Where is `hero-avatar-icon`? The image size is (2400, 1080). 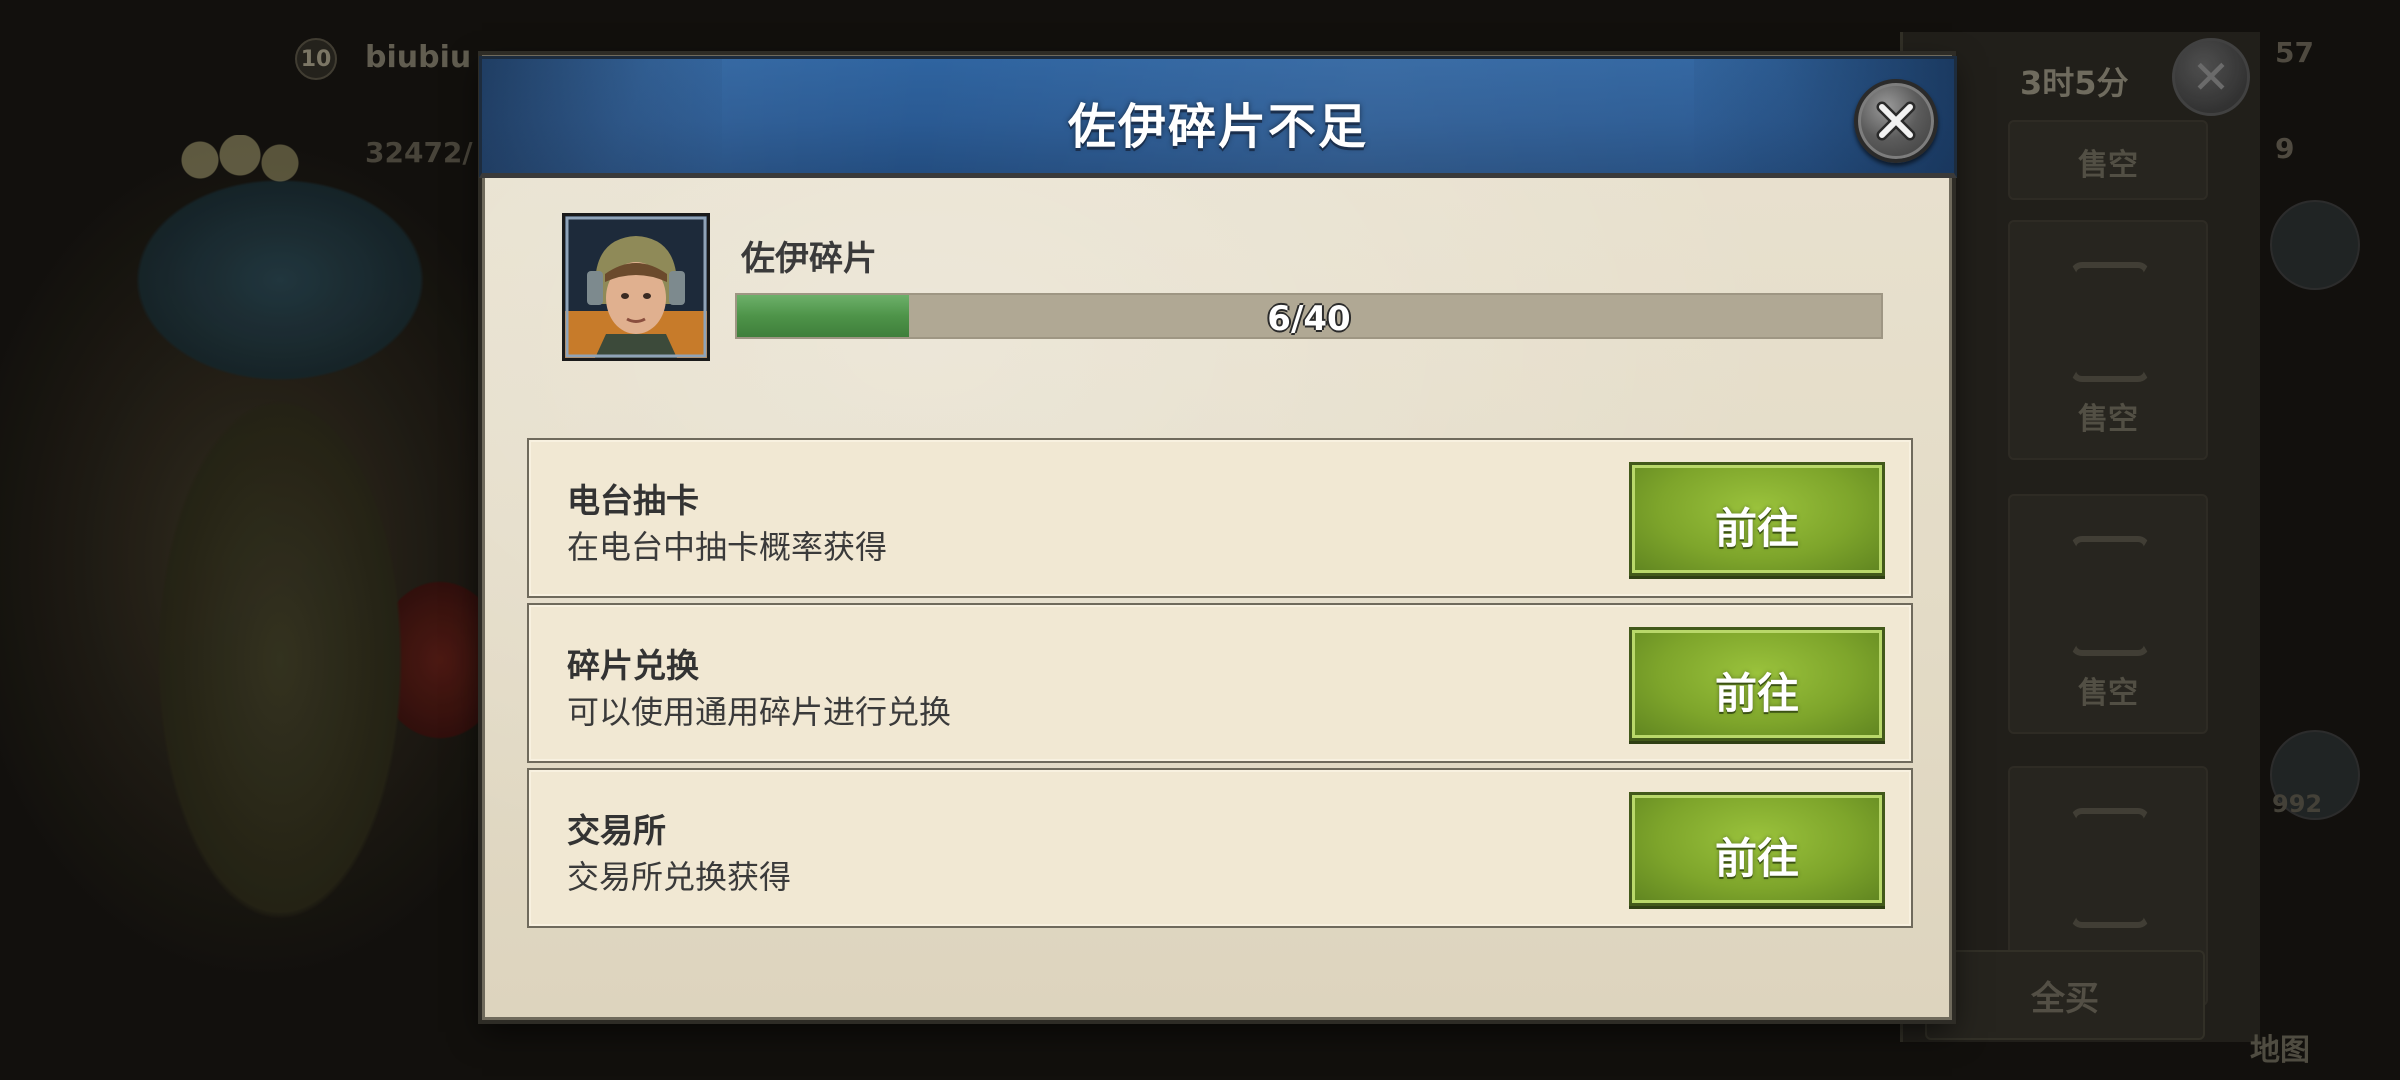 hero-avatar-icon is located at coordinates (636, 287).